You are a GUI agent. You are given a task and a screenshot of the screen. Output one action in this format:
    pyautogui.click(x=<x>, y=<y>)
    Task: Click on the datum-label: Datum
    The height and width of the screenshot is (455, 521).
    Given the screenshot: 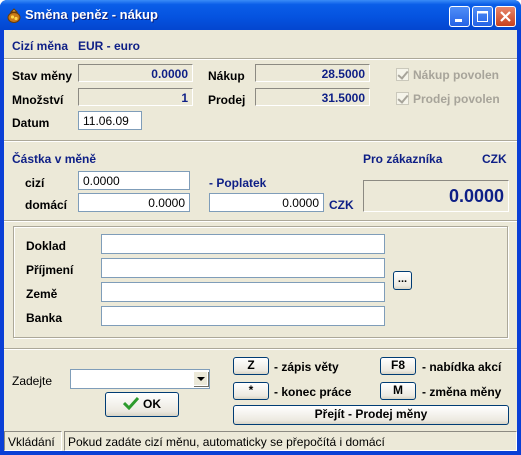 What is the action you would take?
    pyautogui.click(x=31, y=123)
    